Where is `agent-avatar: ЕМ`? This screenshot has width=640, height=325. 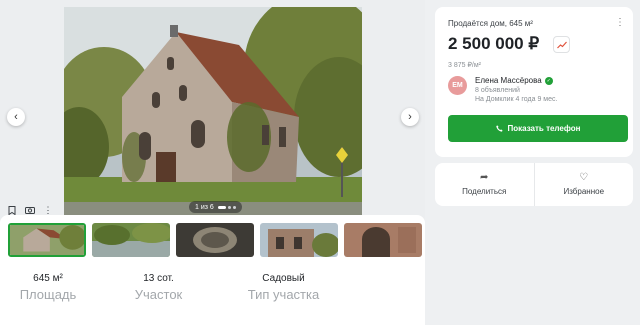
agent-avatar: ЕМ is located at coordinates (457, 85).